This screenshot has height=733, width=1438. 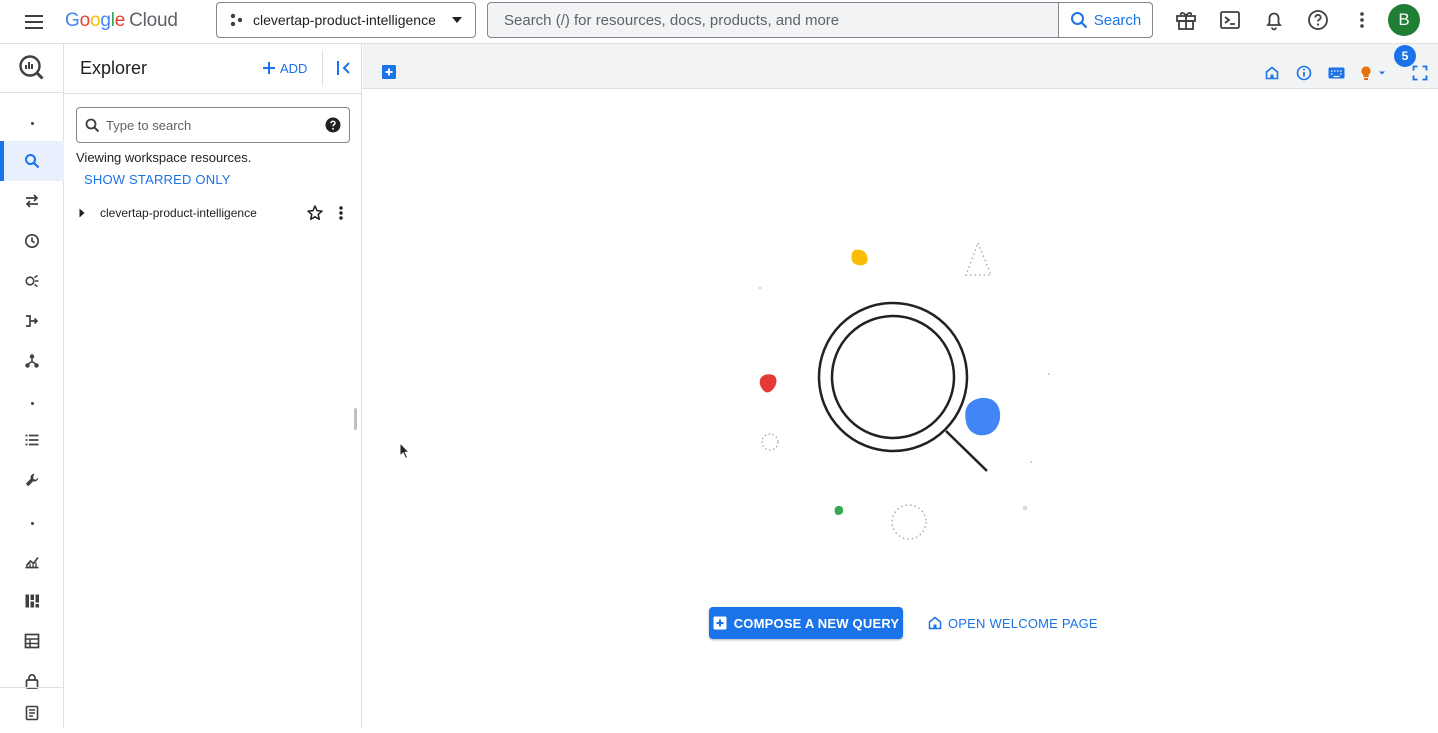 What do you see at coordinates (966, 451) in the screenshot?
I see `magnifier-handle` at bounding box center [966, 451].